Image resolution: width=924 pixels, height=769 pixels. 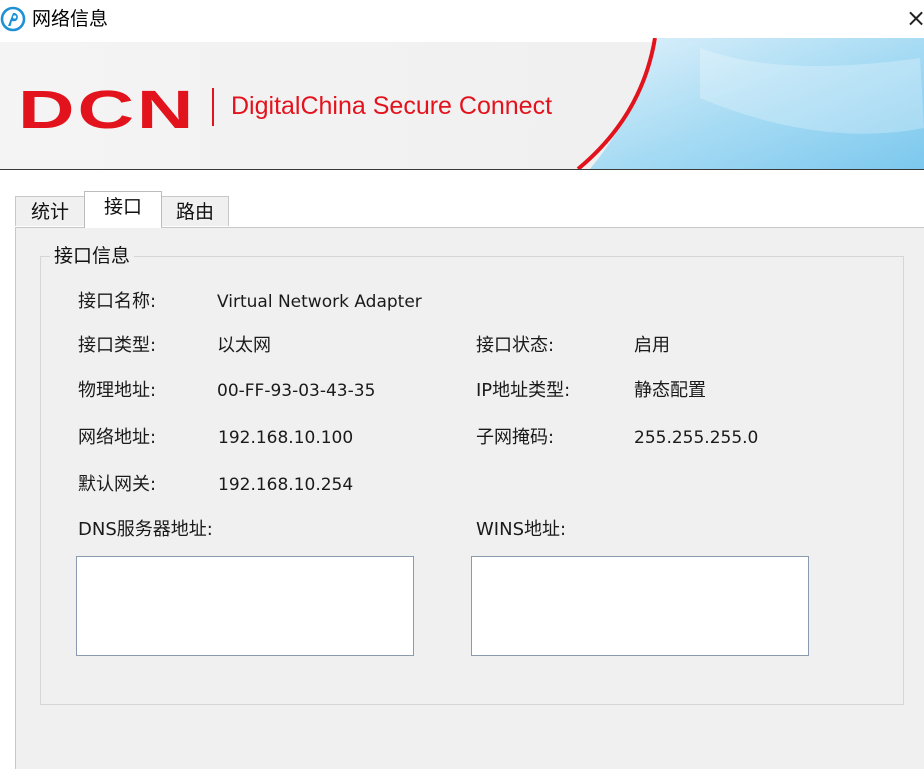 What do you see at coordinates (670, 390) in the screenshot?
I see `ip-type-value: 静态配置` at bounding box center [670, 390].